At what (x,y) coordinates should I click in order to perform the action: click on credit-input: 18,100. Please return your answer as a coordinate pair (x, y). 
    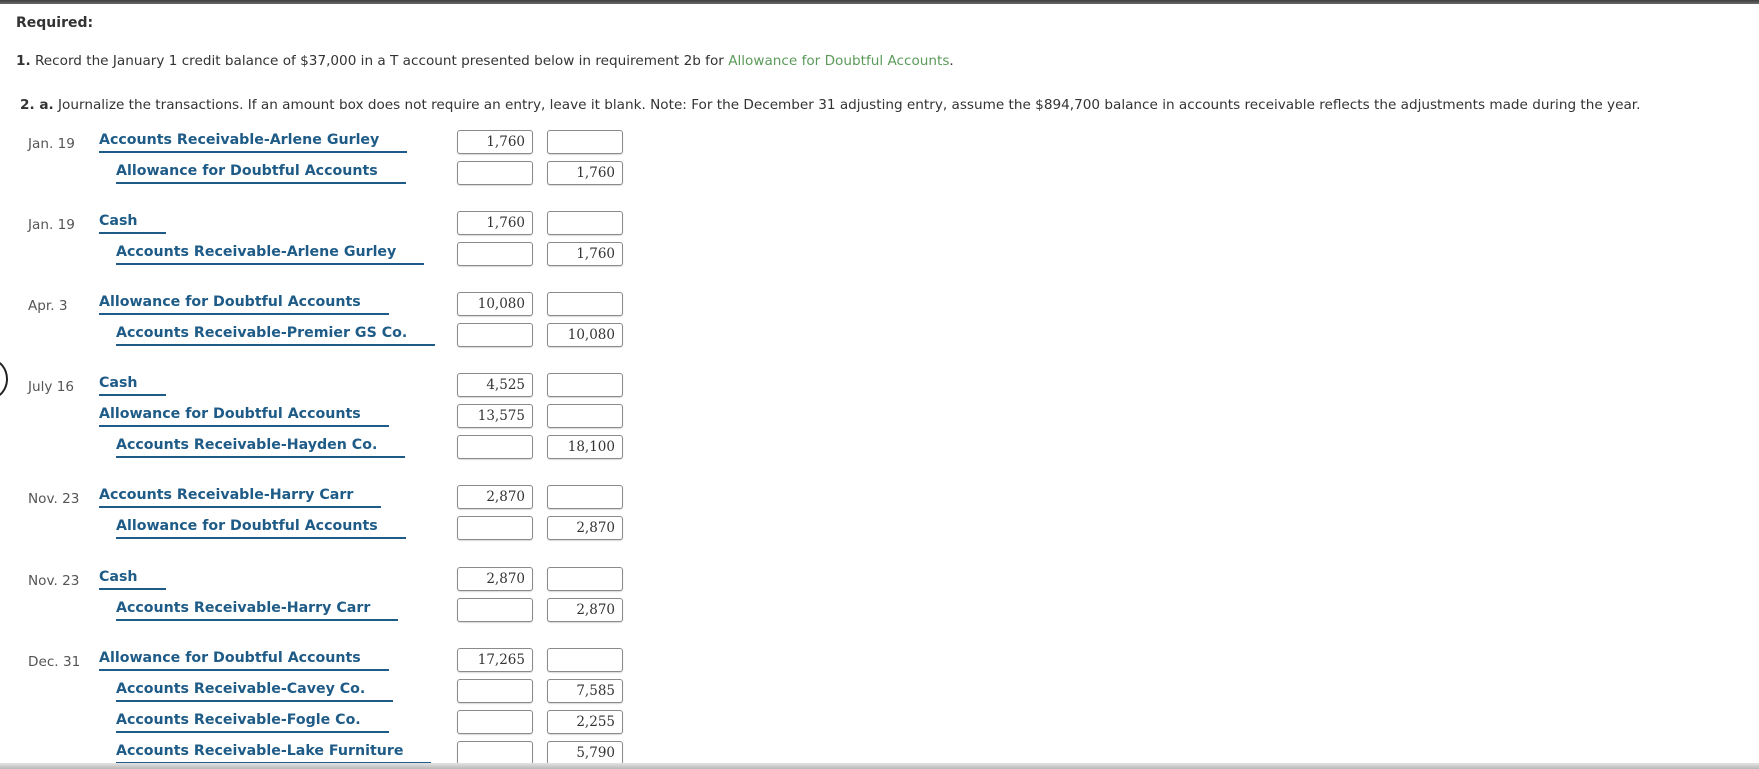
    Looking at the image, I should click on (585, 447).